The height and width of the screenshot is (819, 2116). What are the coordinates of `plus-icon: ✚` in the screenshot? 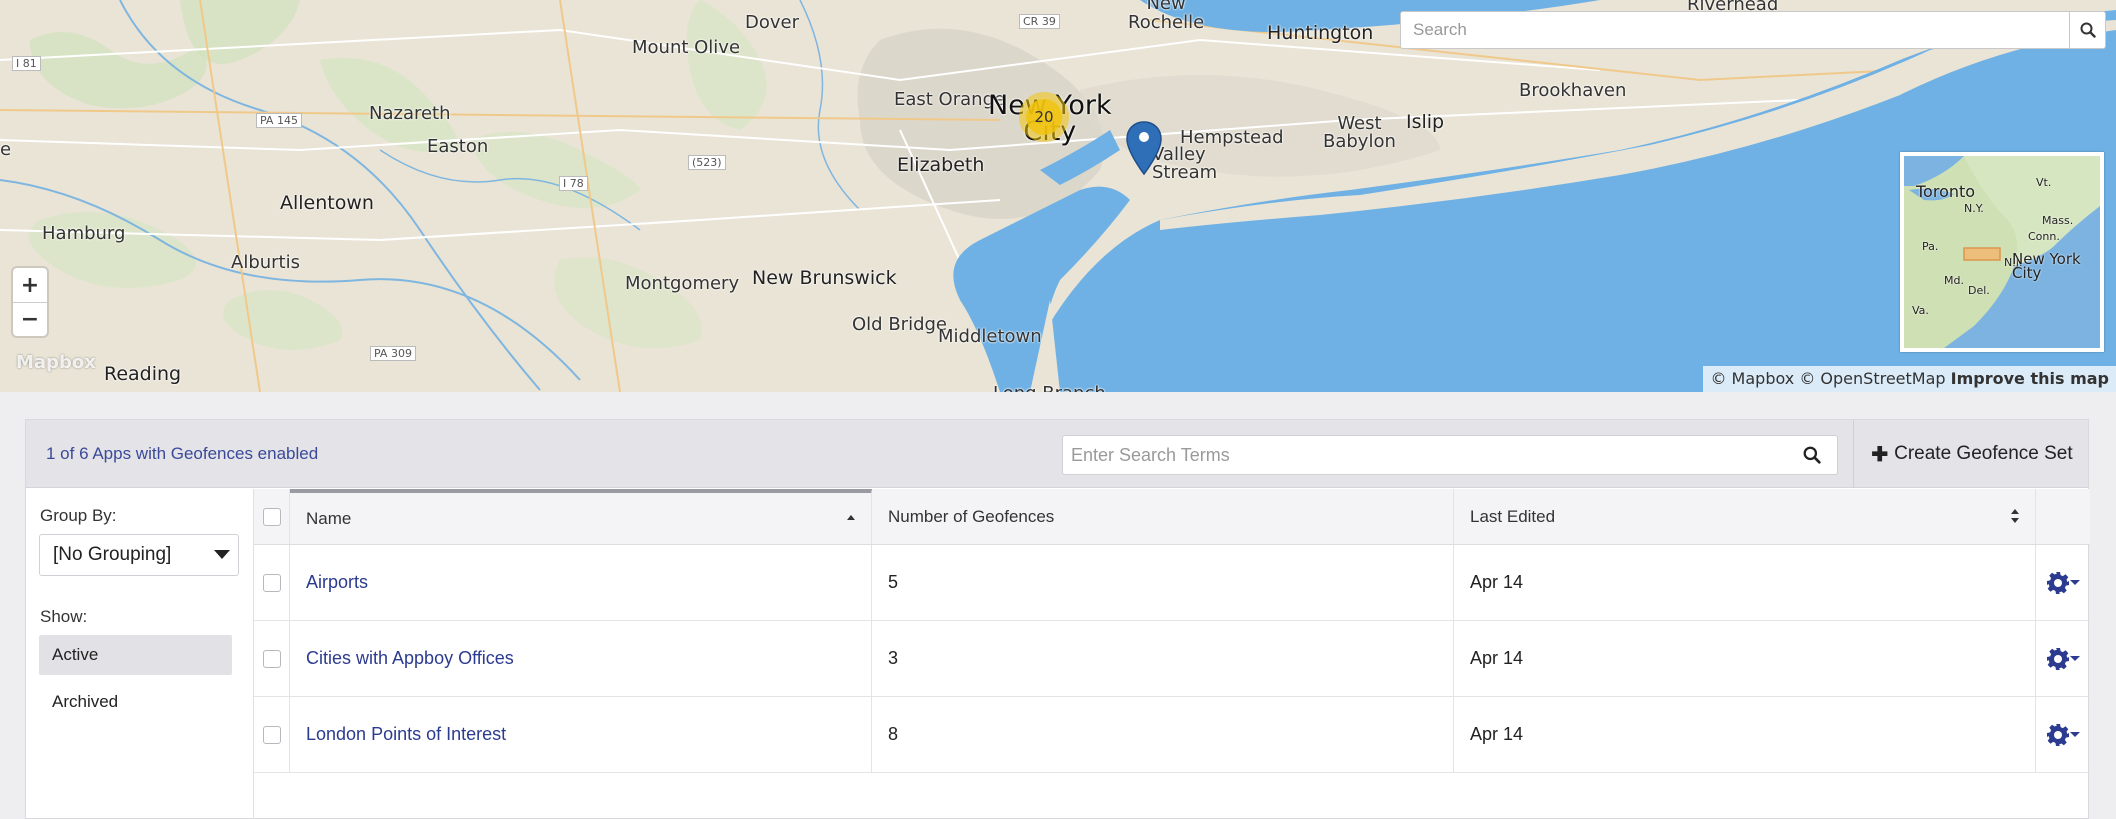 It's located at (1880, 454).